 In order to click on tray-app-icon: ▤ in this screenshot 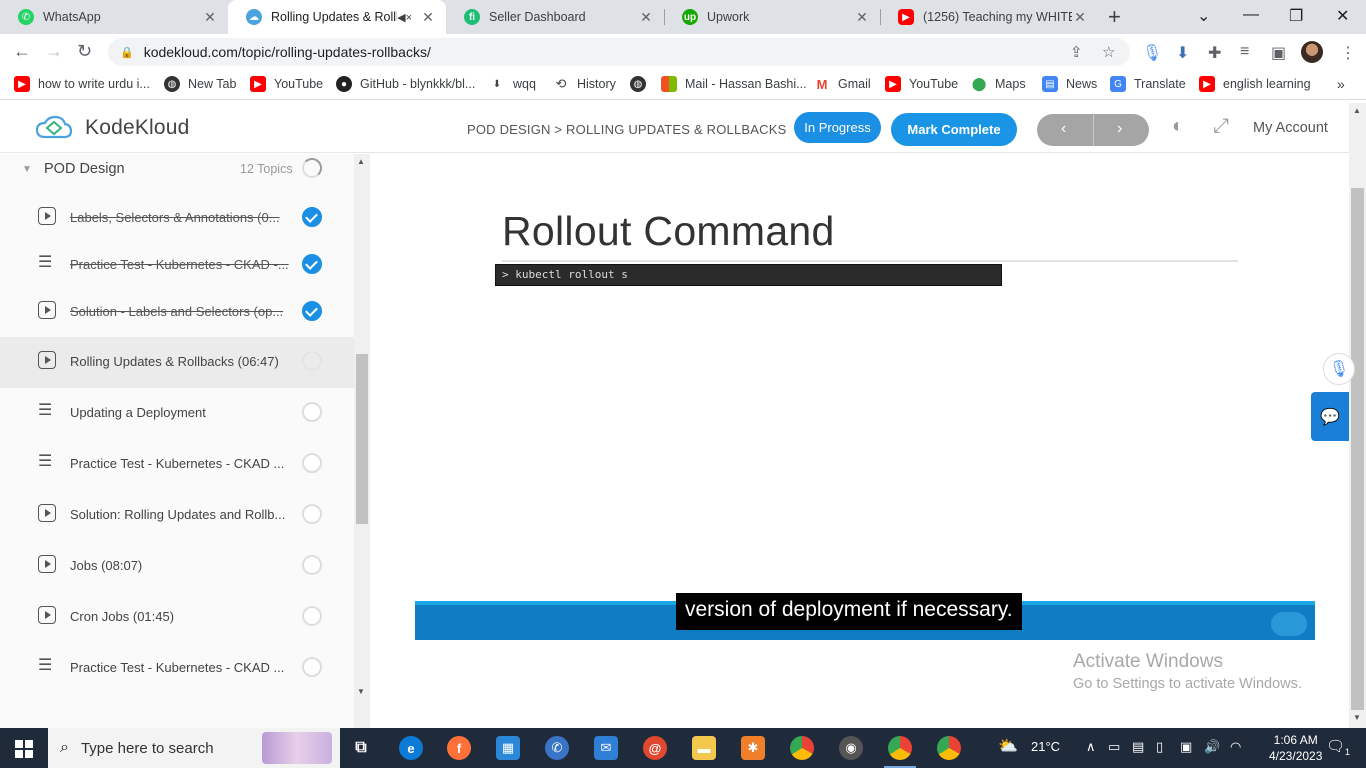, I will do `click(1138, 747)`.